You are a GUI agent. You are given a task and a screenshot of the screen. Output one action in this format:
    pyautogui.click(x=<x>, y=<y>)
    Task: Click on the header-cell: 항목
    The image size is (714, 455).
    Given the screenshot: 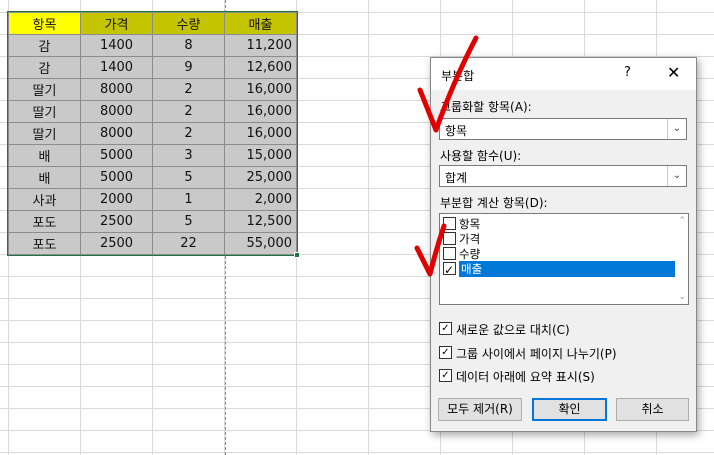 What is the action you would take?
    pyautogui.click(x=44, y=23)
    